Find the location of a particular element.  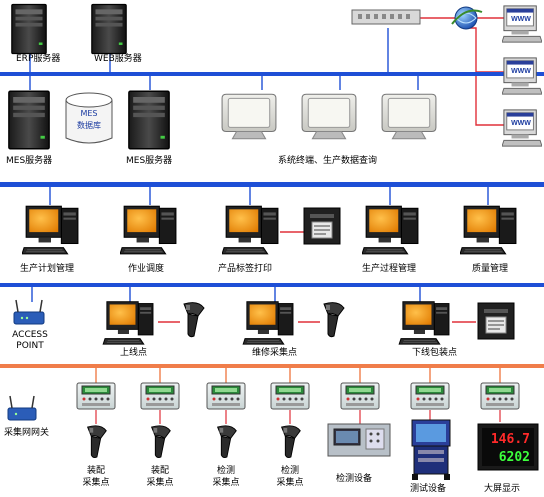

inspection-scanner-2-icon is located at coordinates (291, 442).